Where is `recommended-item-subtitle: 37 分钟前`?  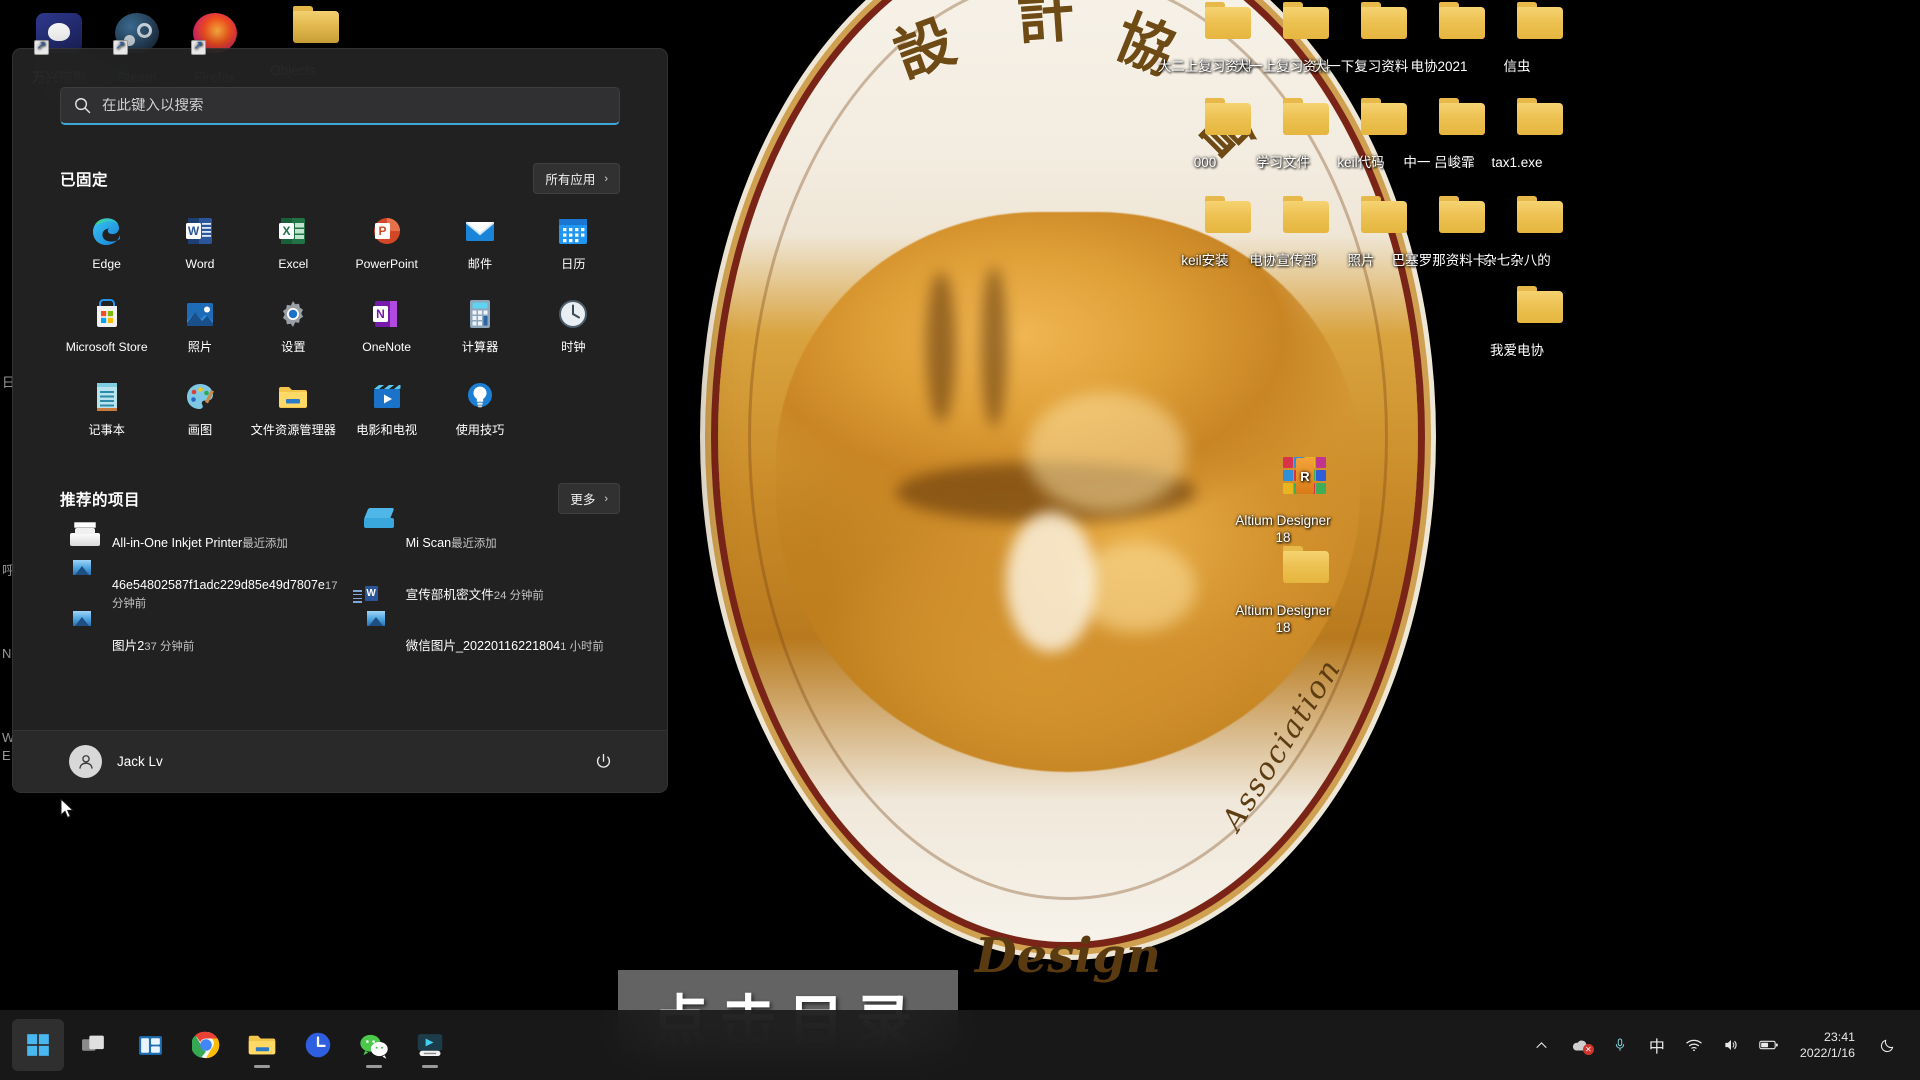 recommended-item-subtitle: 37 分钟前 is located at coordinates (169, 647).